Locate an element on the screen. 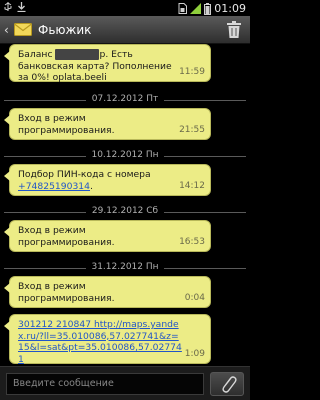 This screenshot has width=320, height=400. date-label: 31.12.2012 Пн is located at coordinates (125, 267).